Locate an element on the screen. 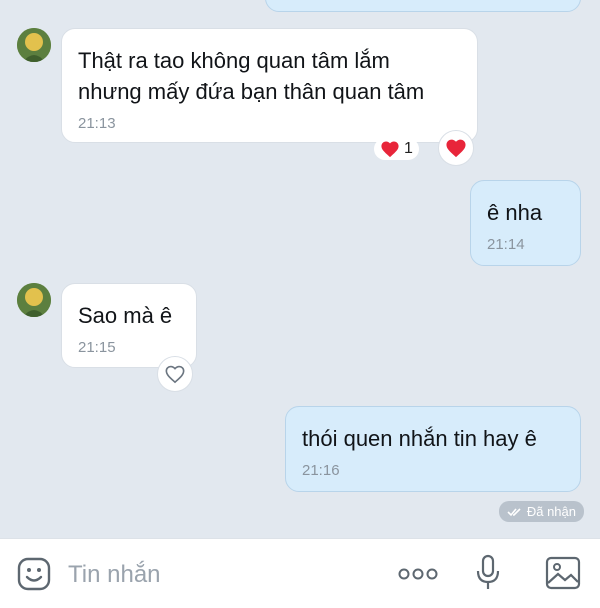 Image resolution: width=600 pixels, height=608 pixels. message-bubble-outgoing: ê nha 21:14 is located at coordinates (525, 223).